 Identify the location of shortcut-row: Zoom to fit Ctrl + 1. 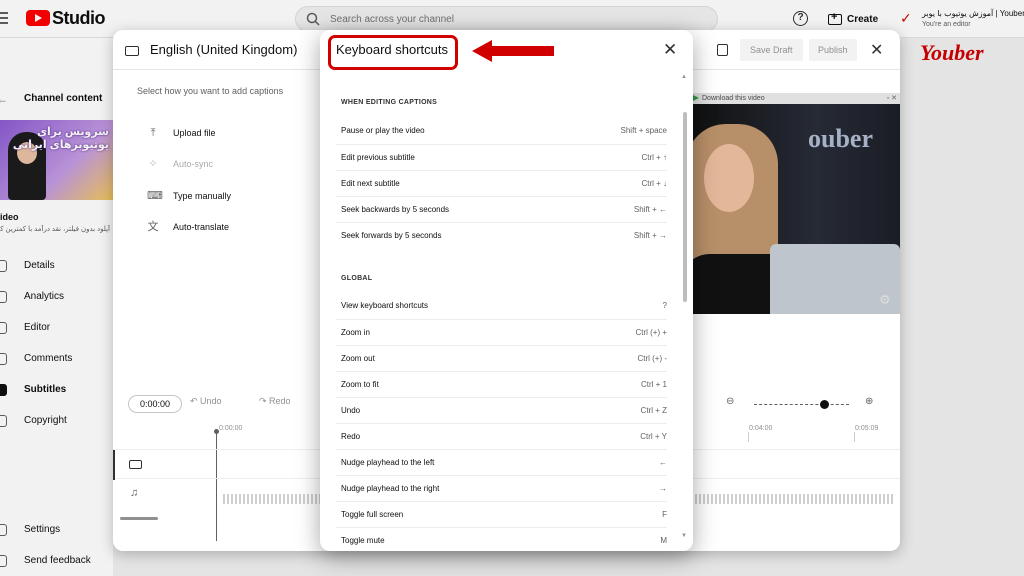
(501, 384).